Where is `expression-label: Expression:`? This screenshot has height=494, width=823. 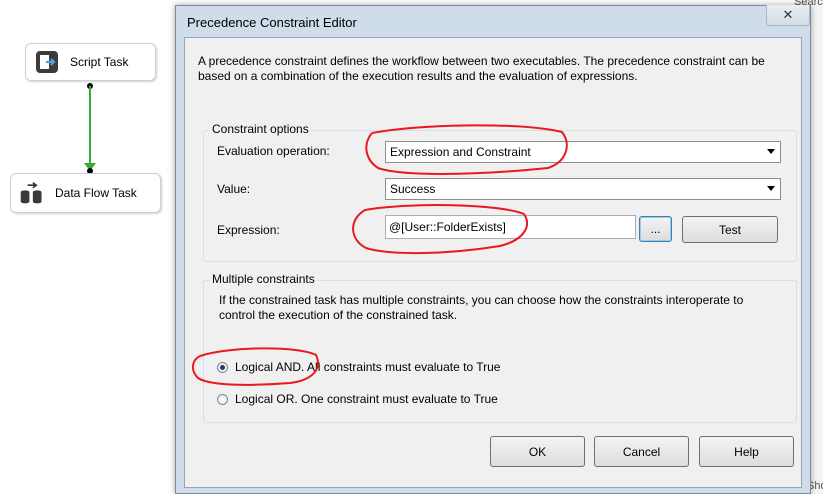 expression-label: Expression: is located at coordinates (248, 230).